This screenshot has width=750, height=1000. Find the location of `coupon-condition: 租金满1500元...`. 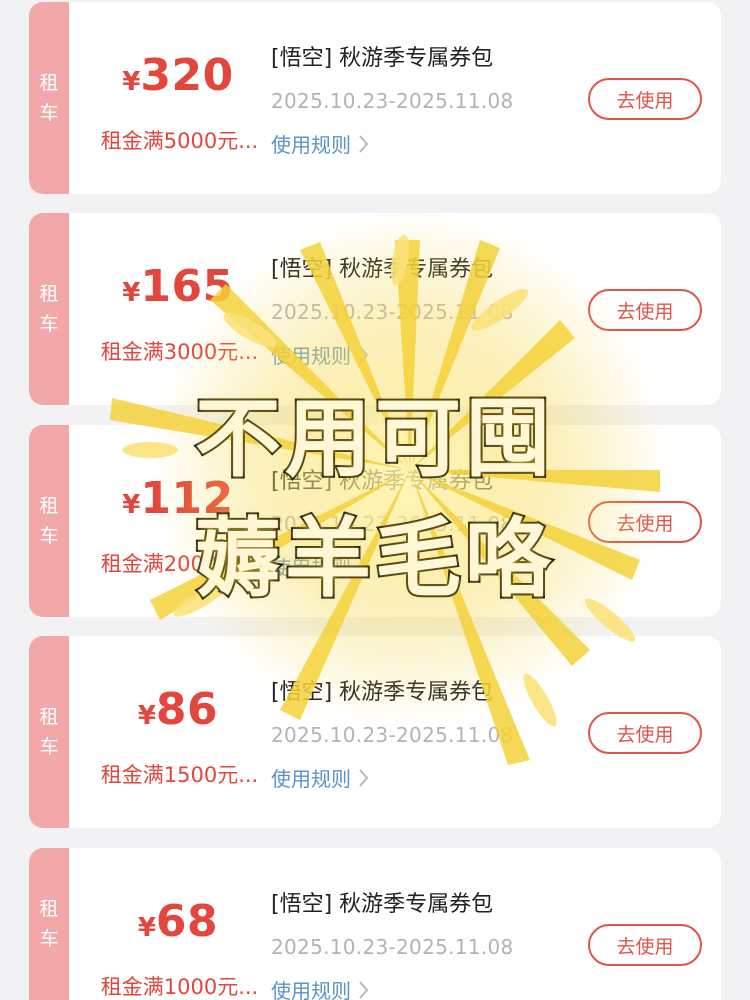

coupon-condition: 租金满1500元... is located at coordinates (179, 775).